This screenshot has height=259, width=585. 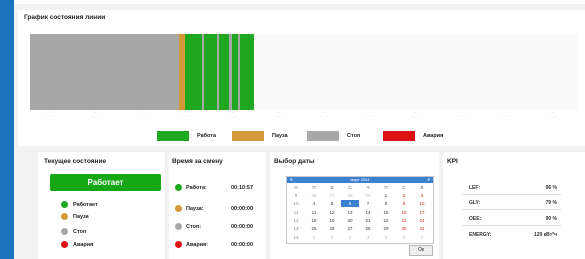 What do you see at coordinates (422, 203) in the screenshot?
I see `calendar-day: 10` at bounding box center [422, 203].